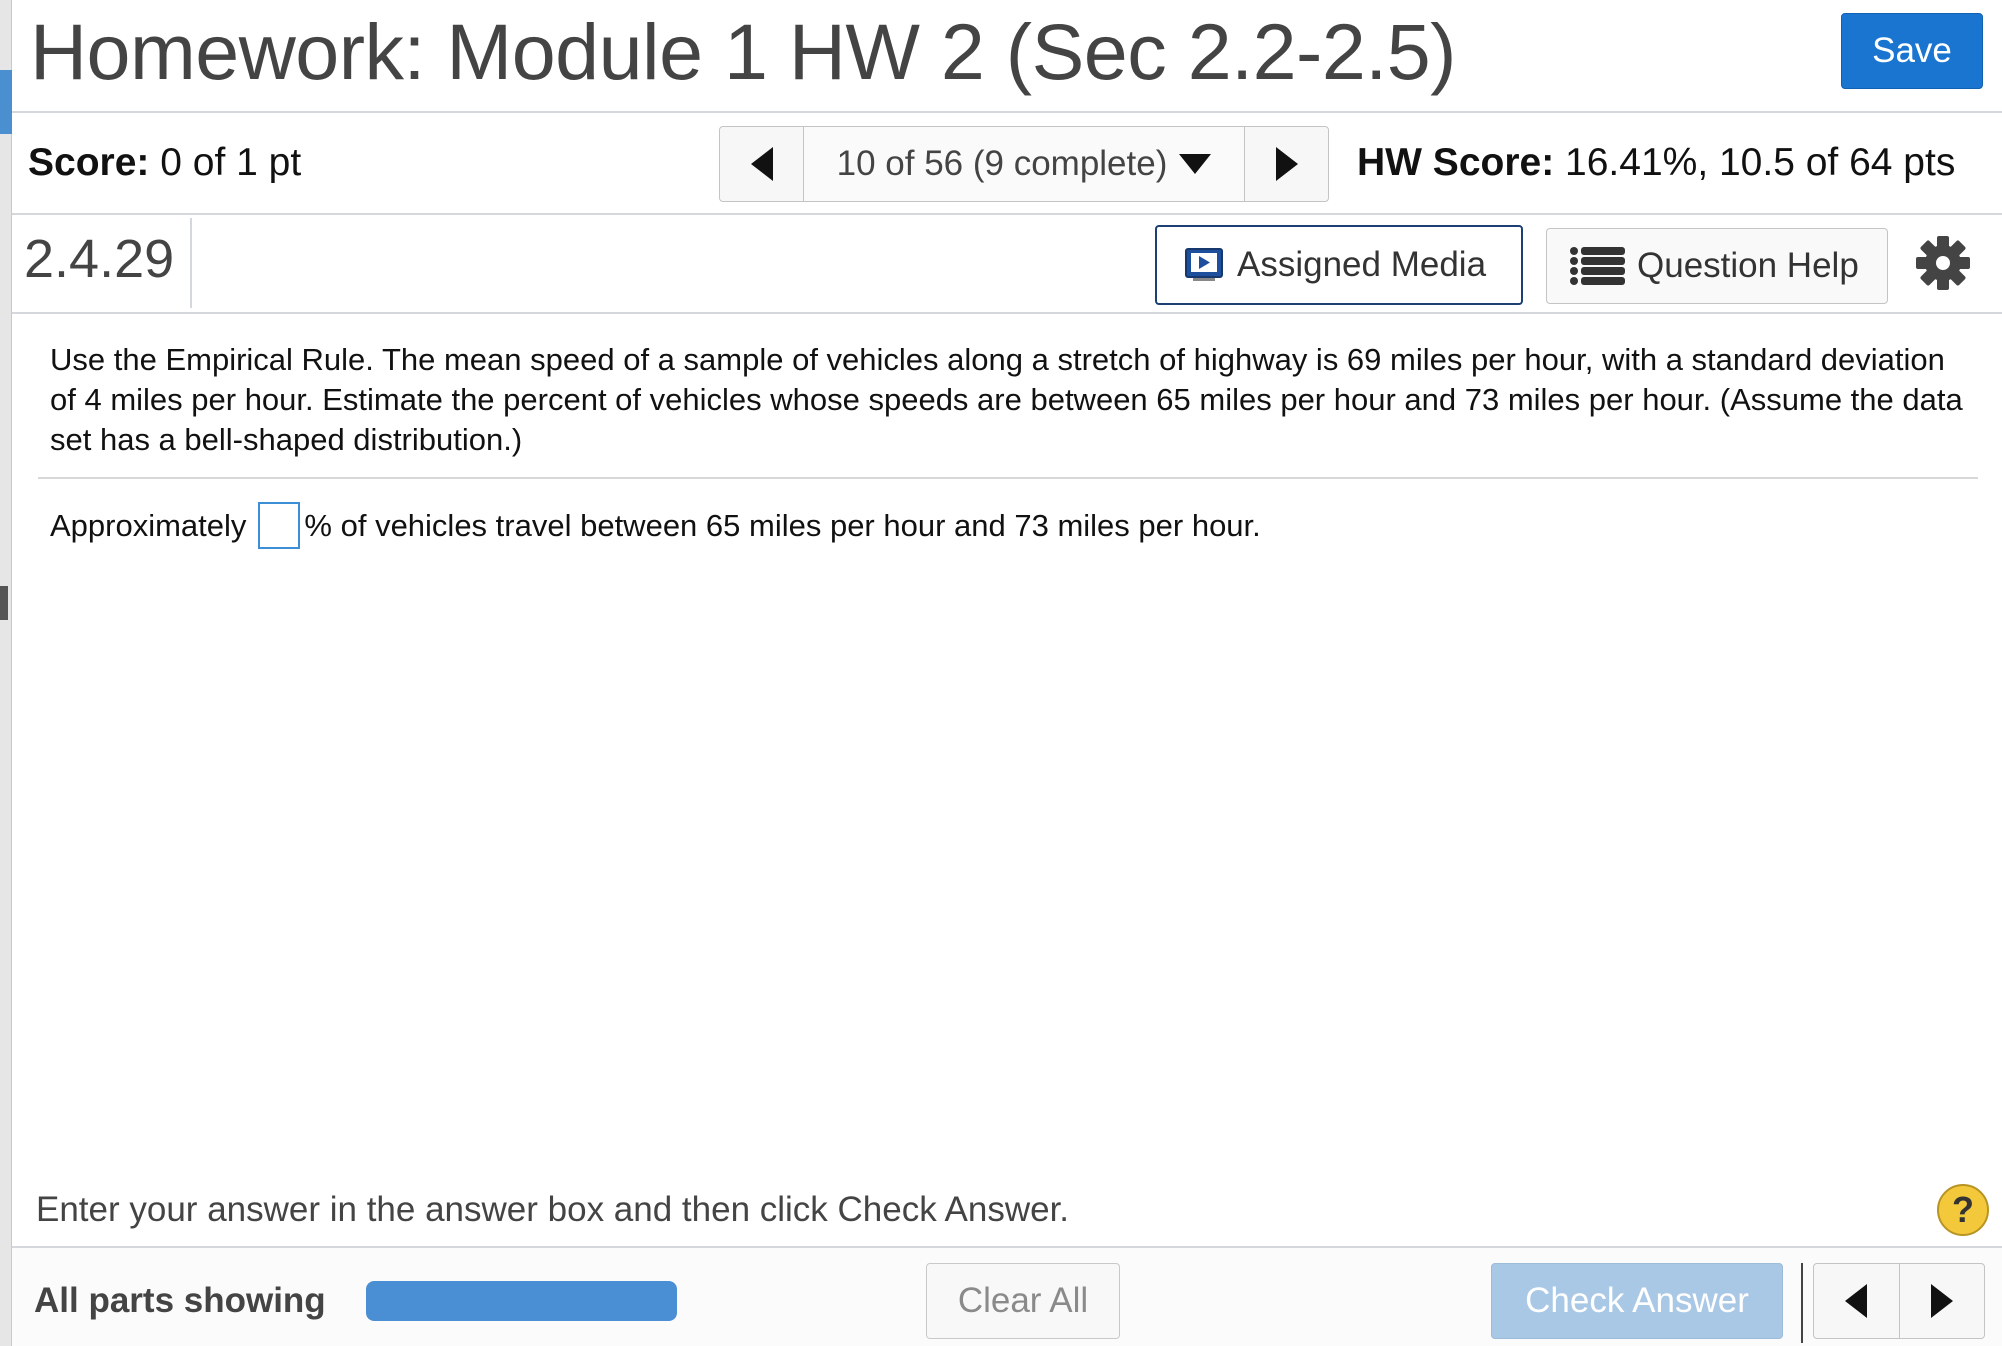 This screenshot has width=2002, height=1346. Describe the element at coordinates (1023, 1301) in the screenshot. I see `clear-all-button: Clear All` at that location.